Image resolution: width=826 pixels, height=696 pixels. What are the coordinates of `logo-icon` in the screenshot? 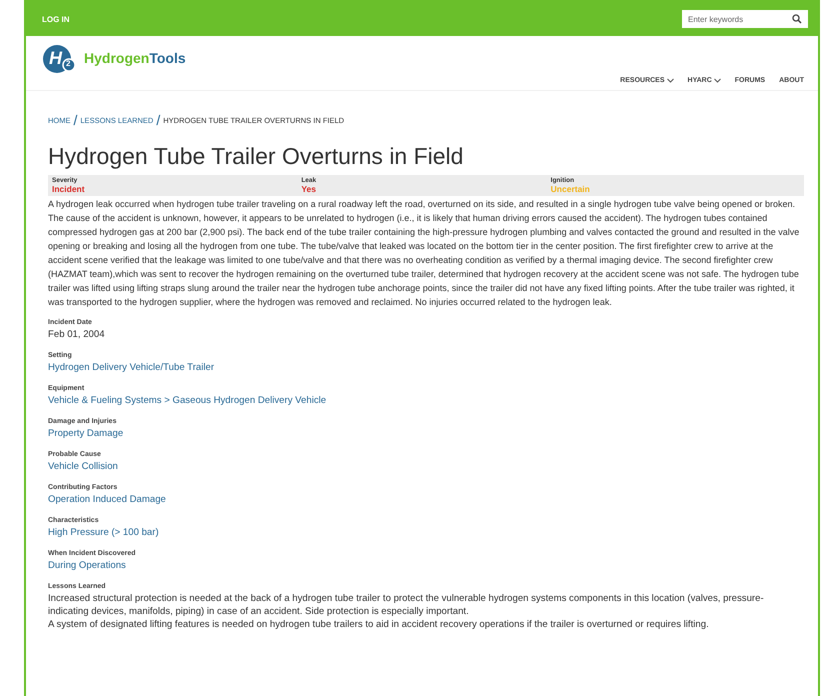 It's located at (59, 59).